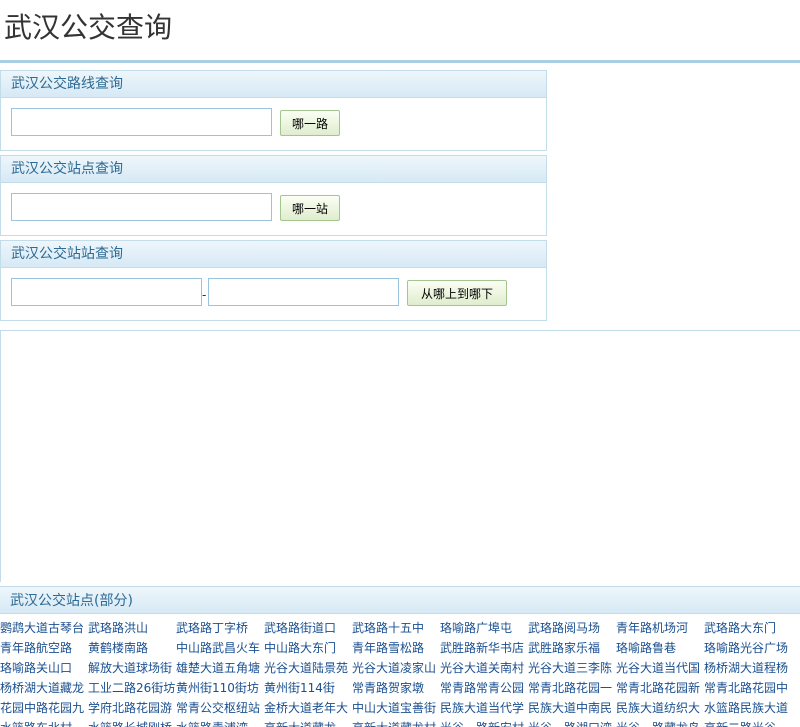 The height and width of the screenshot is (727, 800). I want to click on page-title: 武汉公交查询, so click(88, 27).